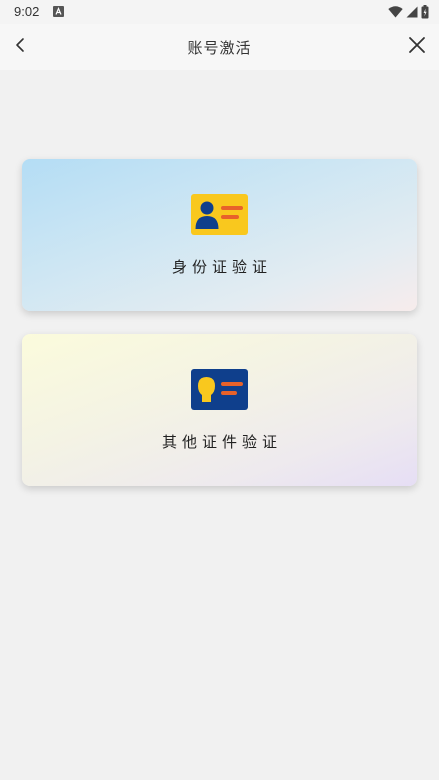 The image size is (439, 780). I want to click on other-certificate-verification-label: 其他证件验证, so click(221, 442).